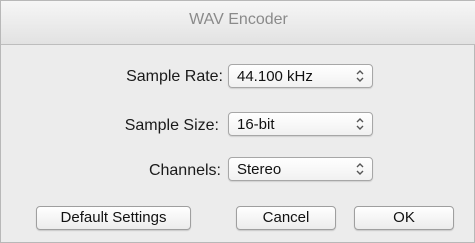 This screenshot has width=475, height=243. I want to click on channels-popup: Stereo, so click(300, 169).